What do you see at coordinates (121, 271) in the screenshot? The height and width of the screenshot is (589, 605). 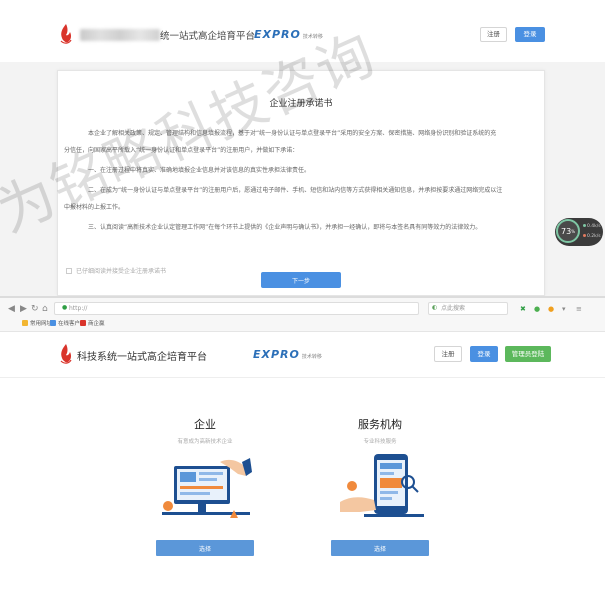 I see `agree-label: 已仔细阅读并接受企业注册承诺书` at bounding box center [121, 271].